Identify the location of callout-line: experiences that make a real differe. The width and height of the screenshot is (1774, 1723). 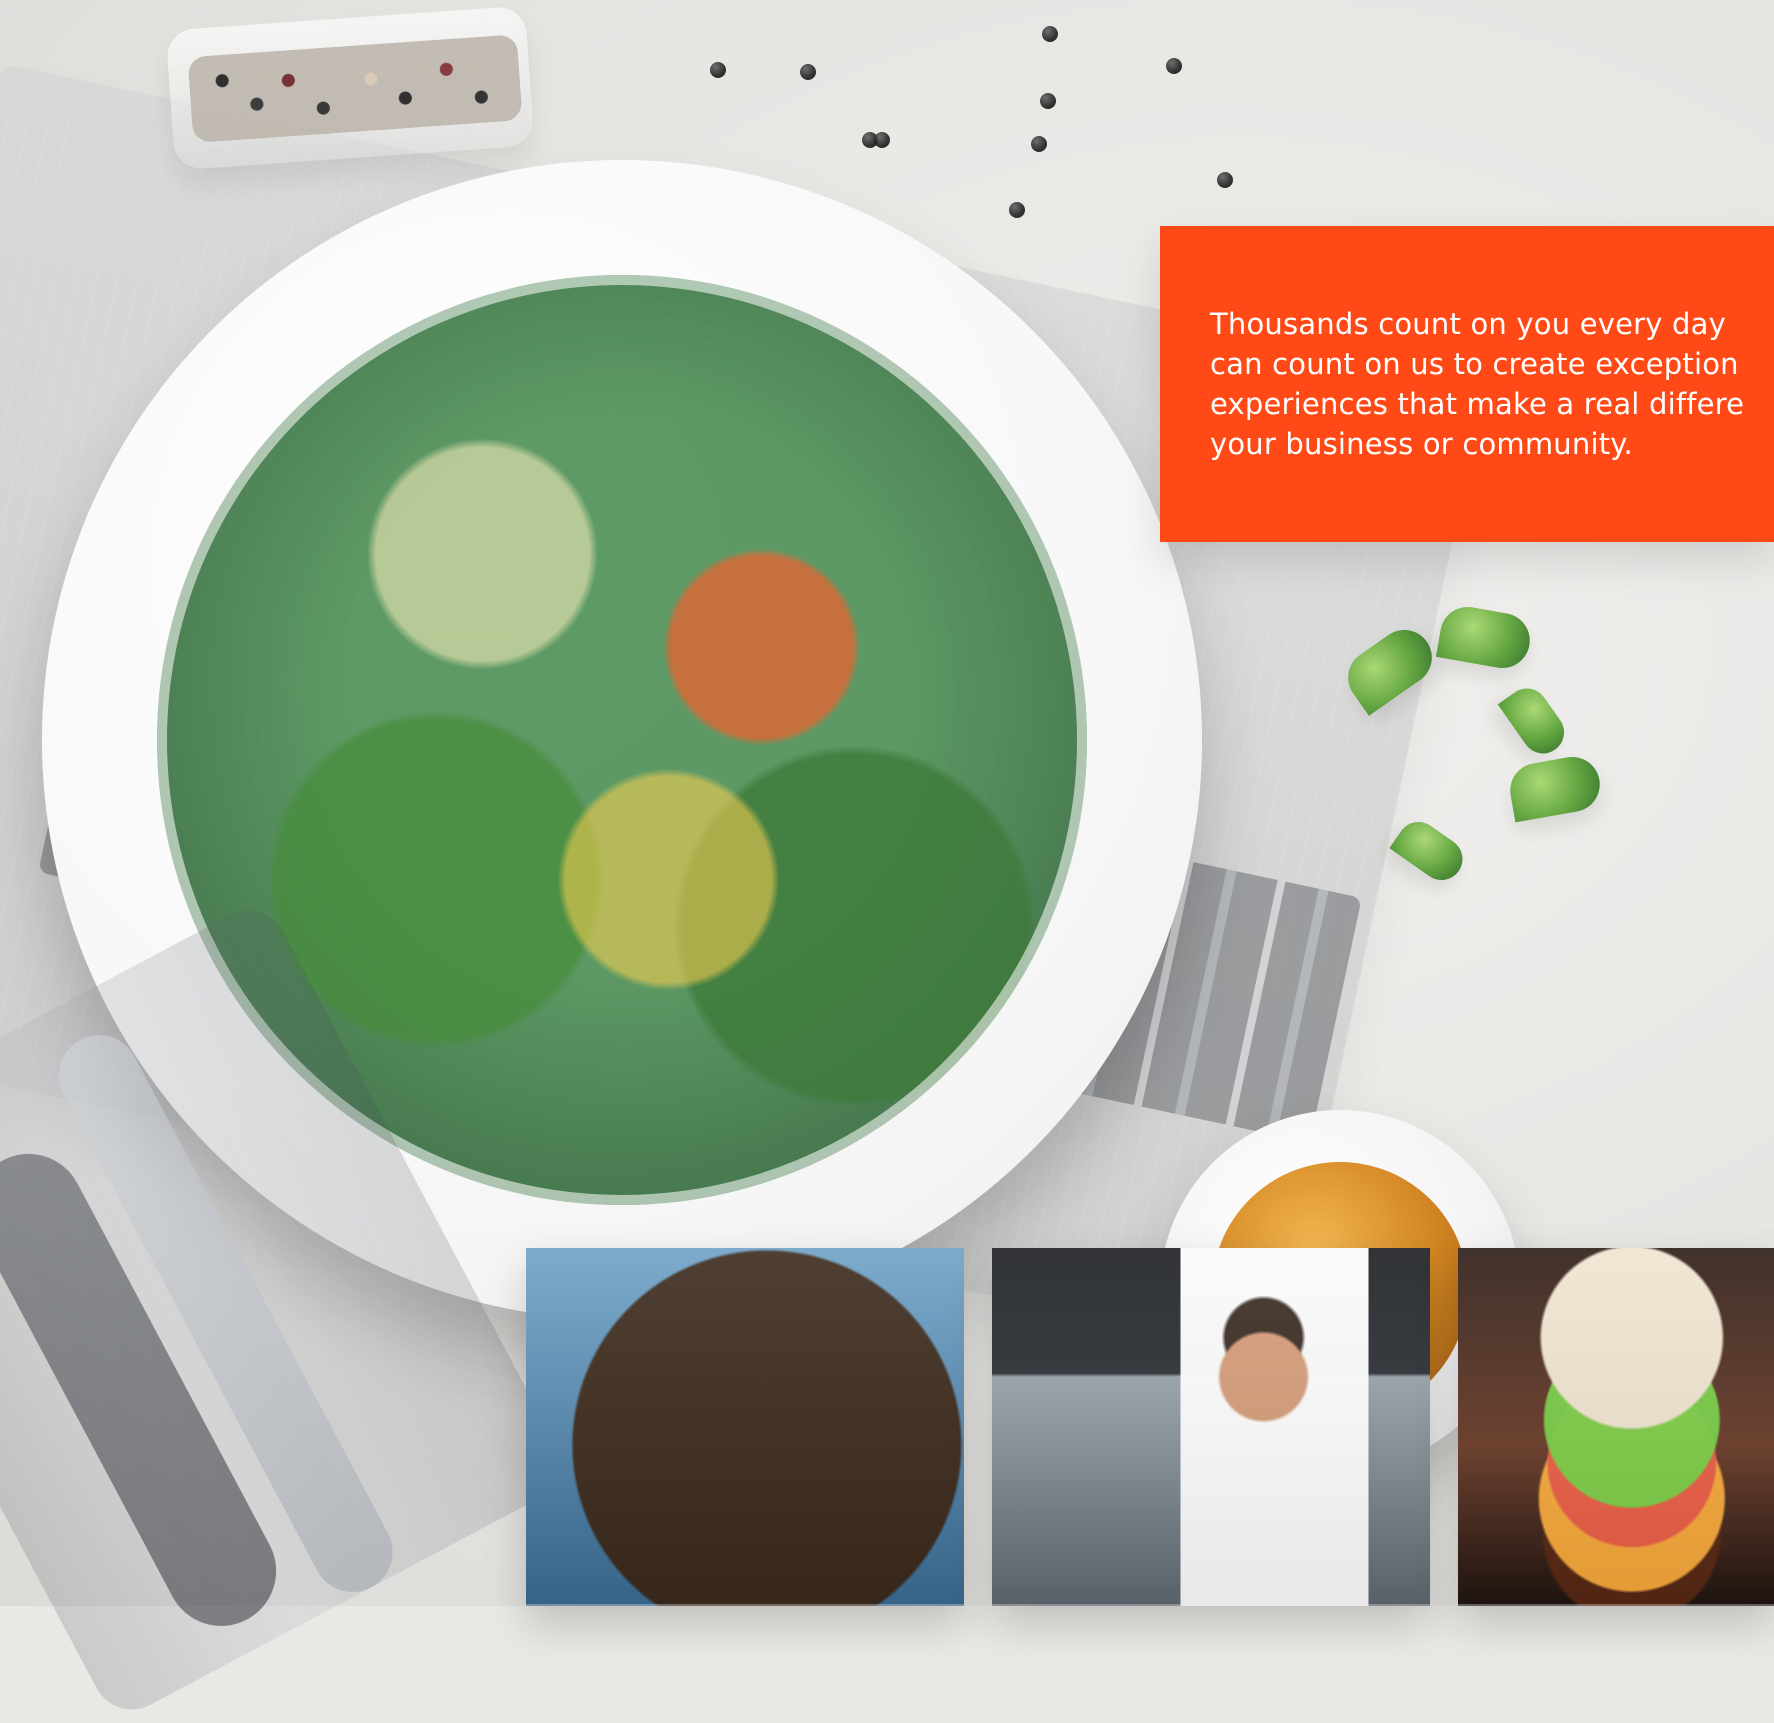
(1477, 404).